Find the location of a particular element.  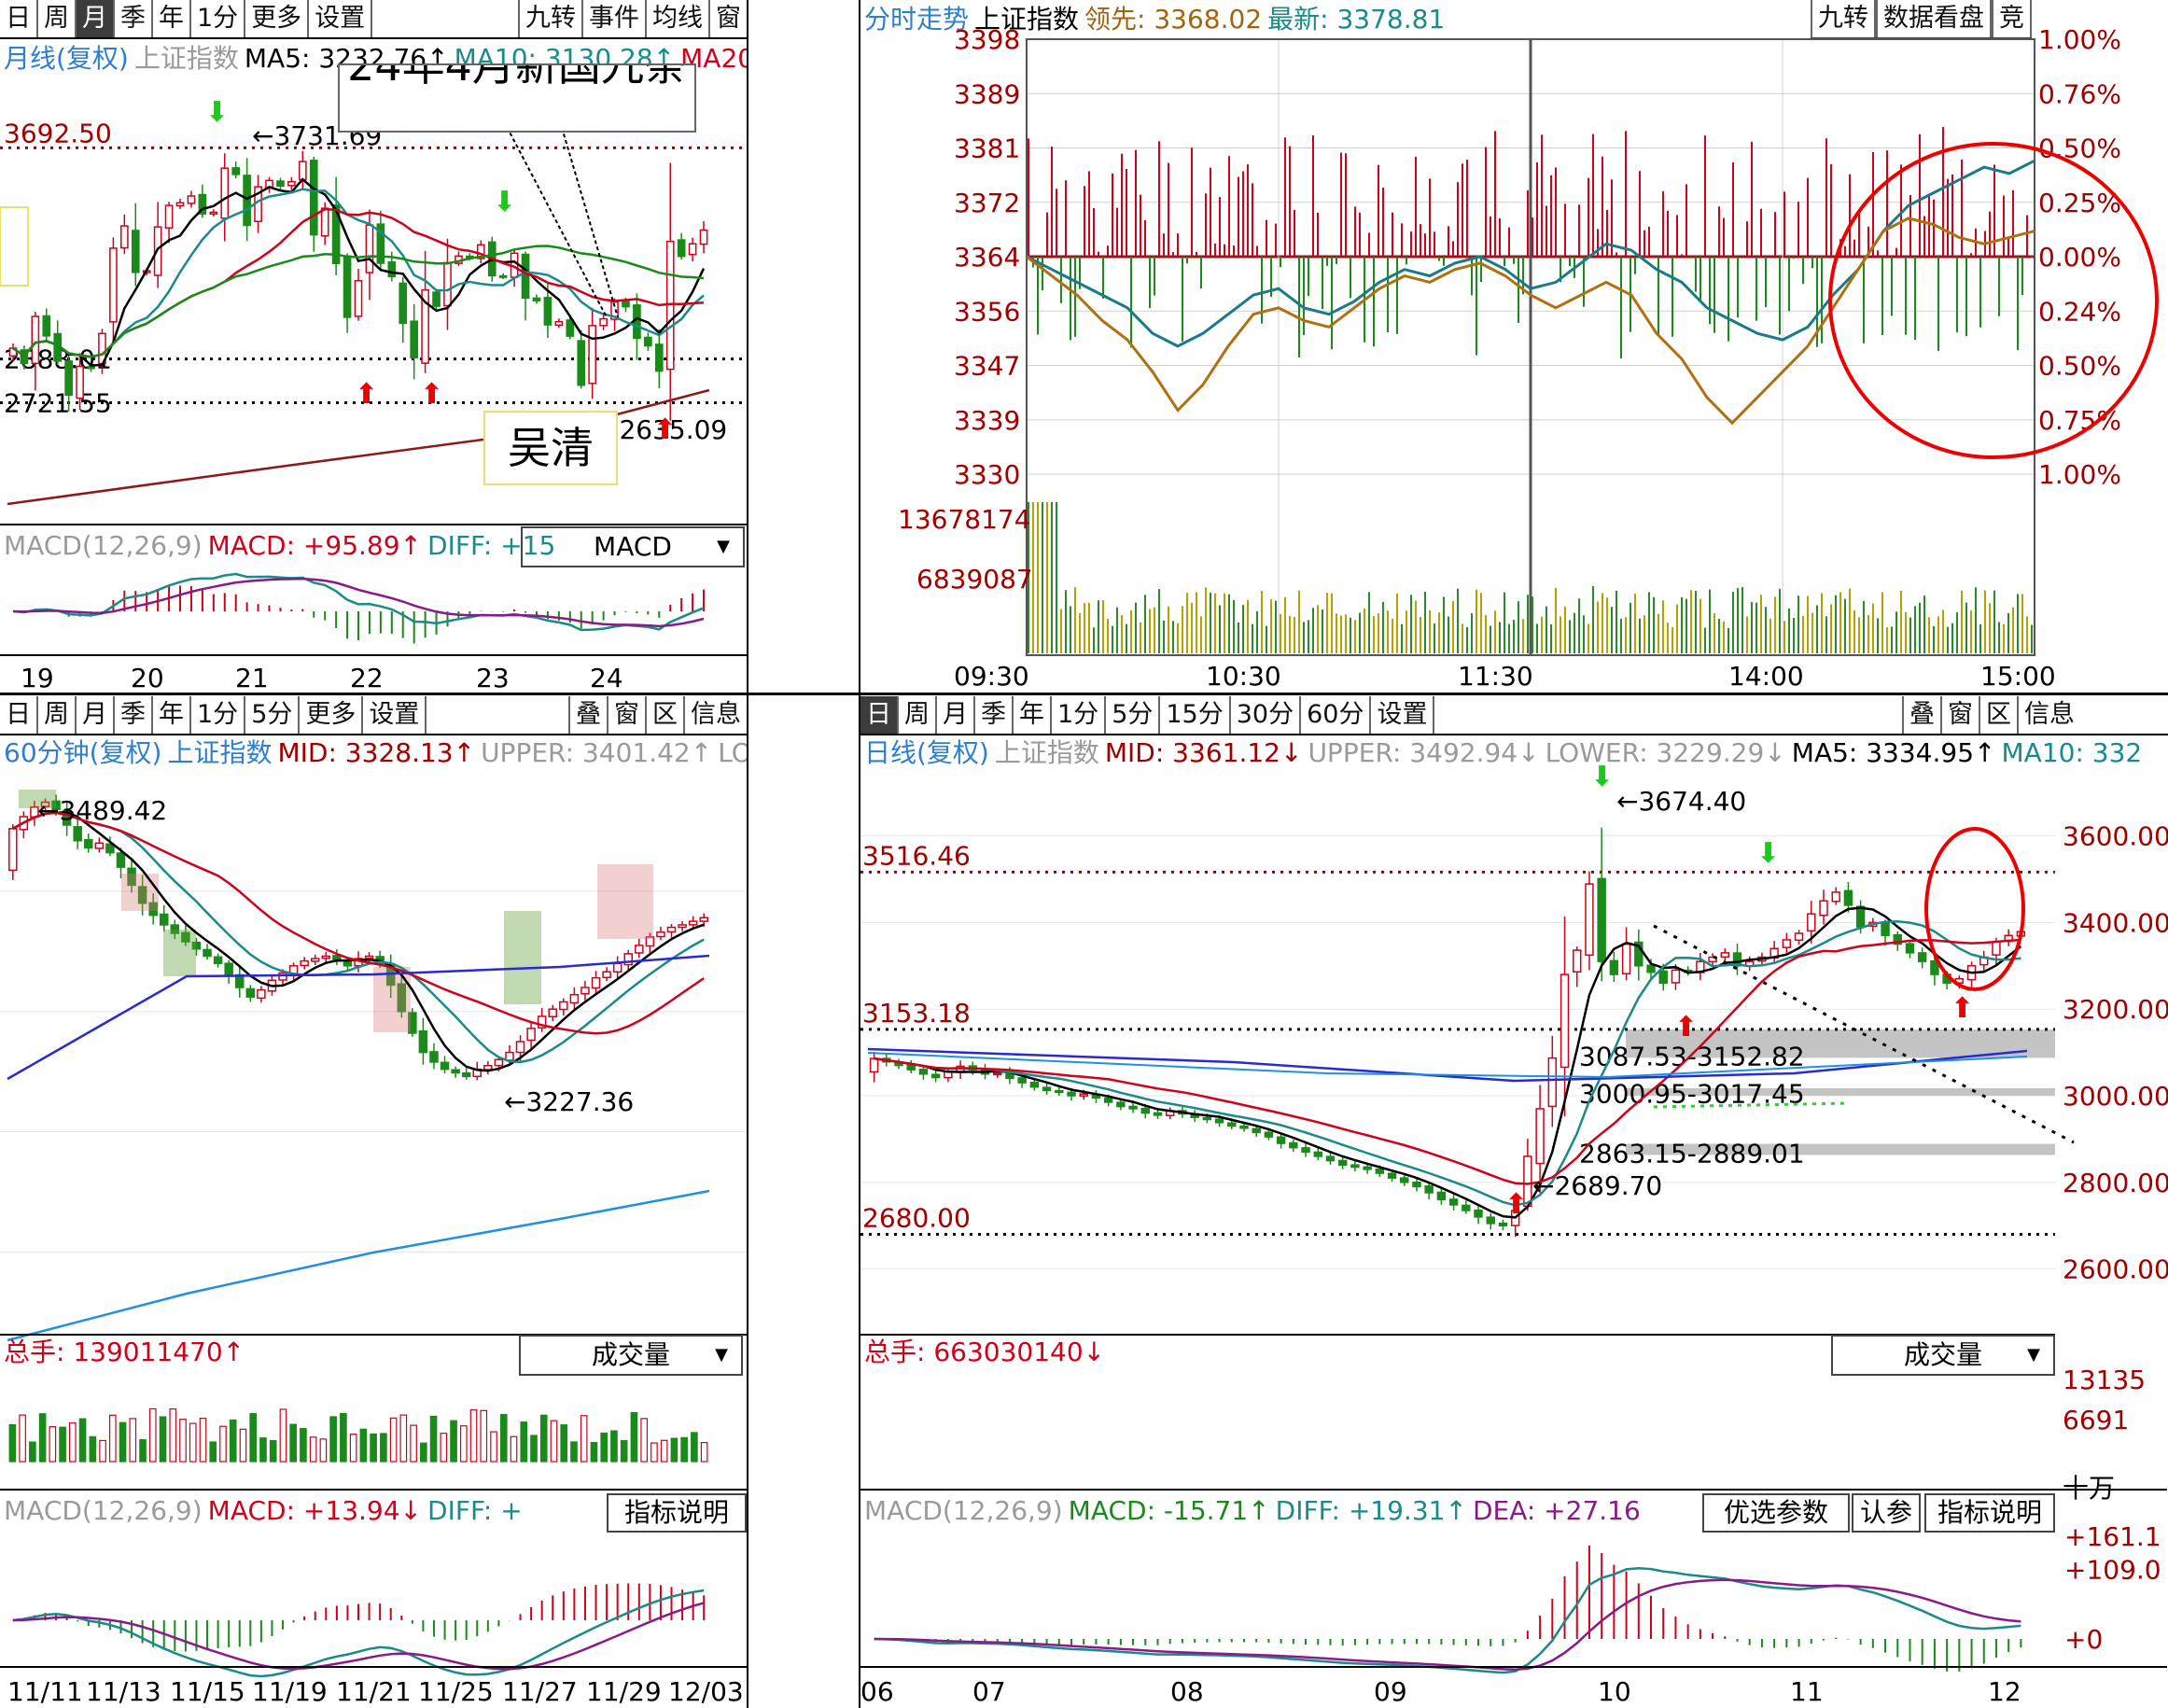

annotation-bottom: 吴清 is located at coordinates (550, 448).